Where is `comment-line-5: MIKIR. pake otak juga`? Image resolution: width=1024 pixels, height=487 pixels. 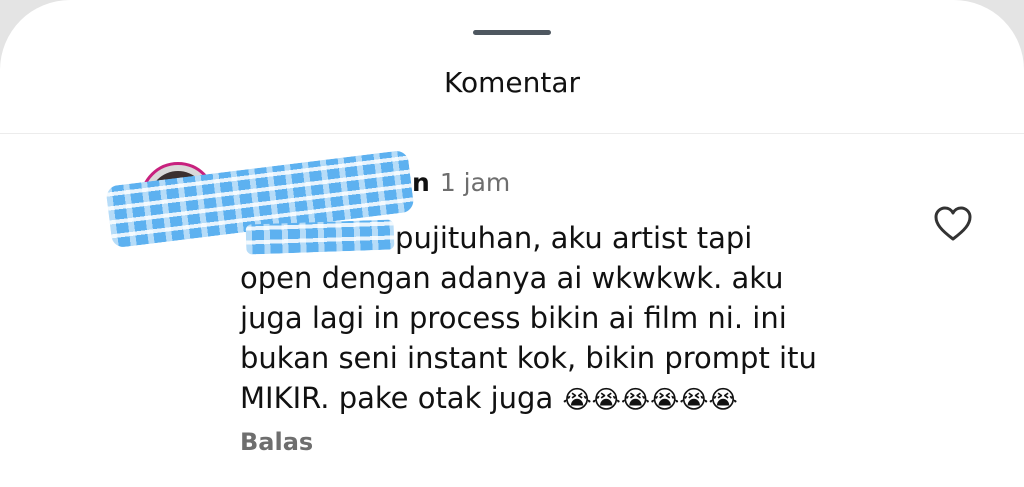 comment-line-5: MIKIR. pake otak juga is located at coordinates (401, 398).